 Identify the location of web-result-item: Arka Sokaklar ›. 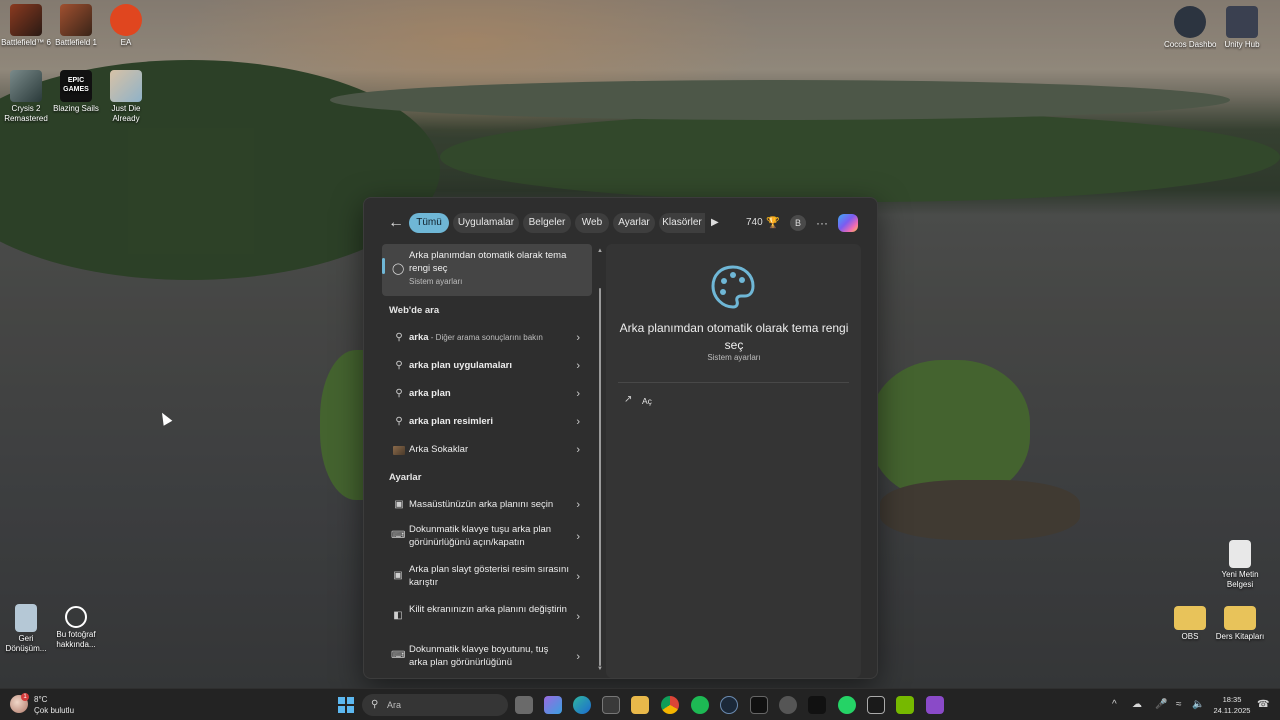
(487, 450).